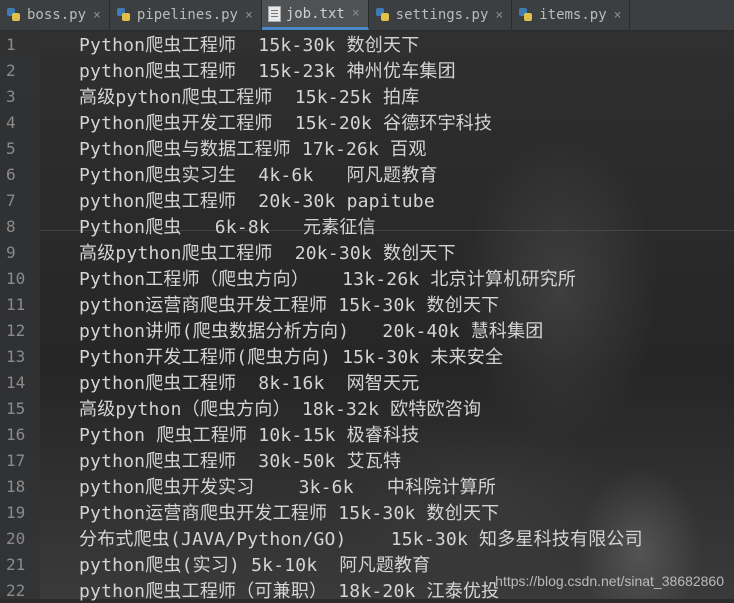  I want to click on line-number: 11, so click(16, 304).